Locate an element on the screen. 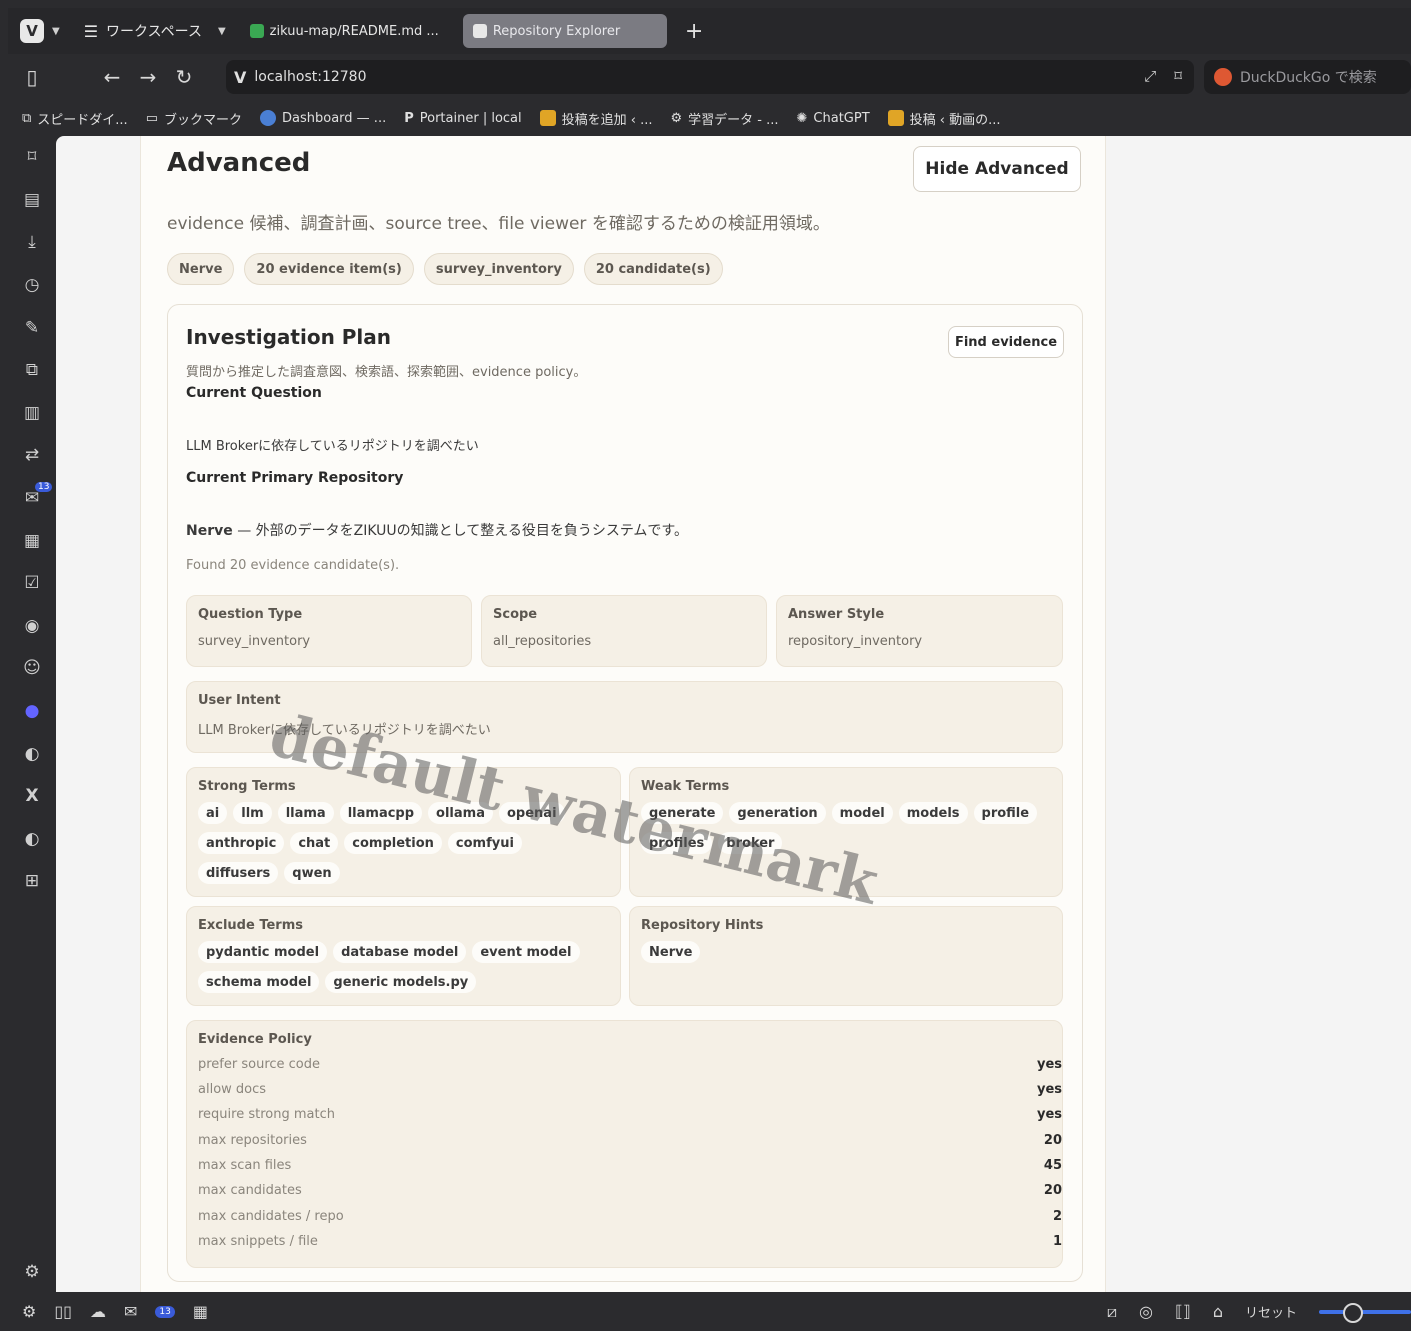 The height and width of the screenshot is (1331, 1411). answer-style-label: Answer Style is located at coordinates (836, 614).